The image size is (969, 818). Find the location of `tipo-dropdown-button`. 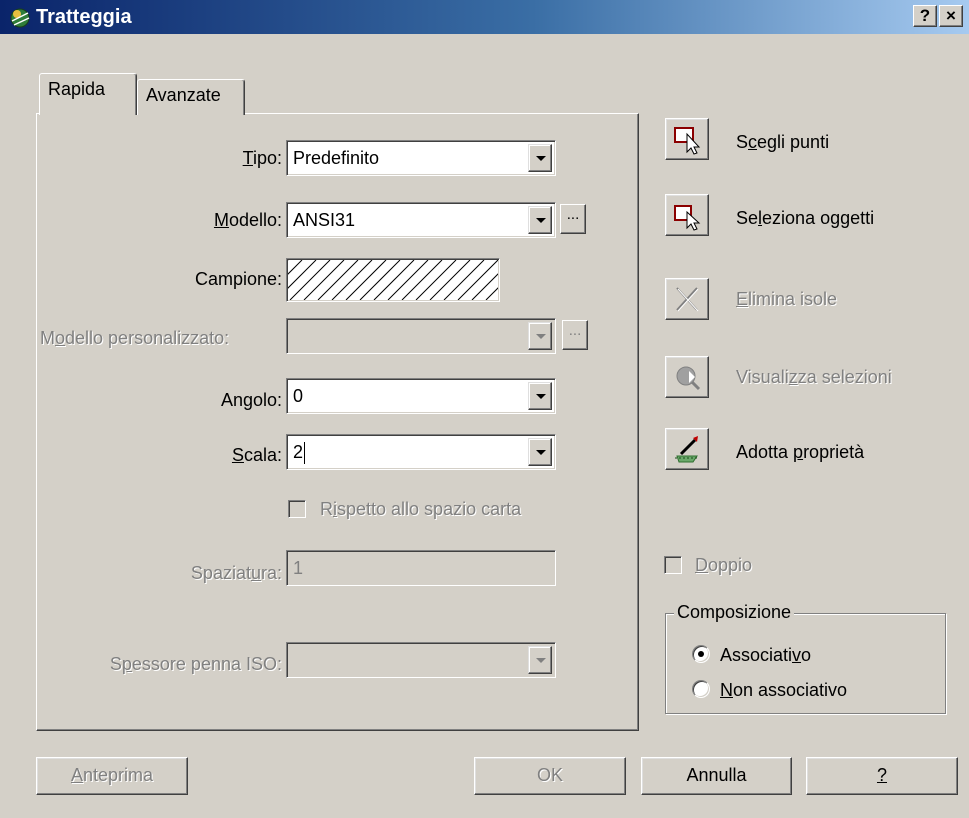

tipo-dropdown-button is located at coordinates (540, 158).